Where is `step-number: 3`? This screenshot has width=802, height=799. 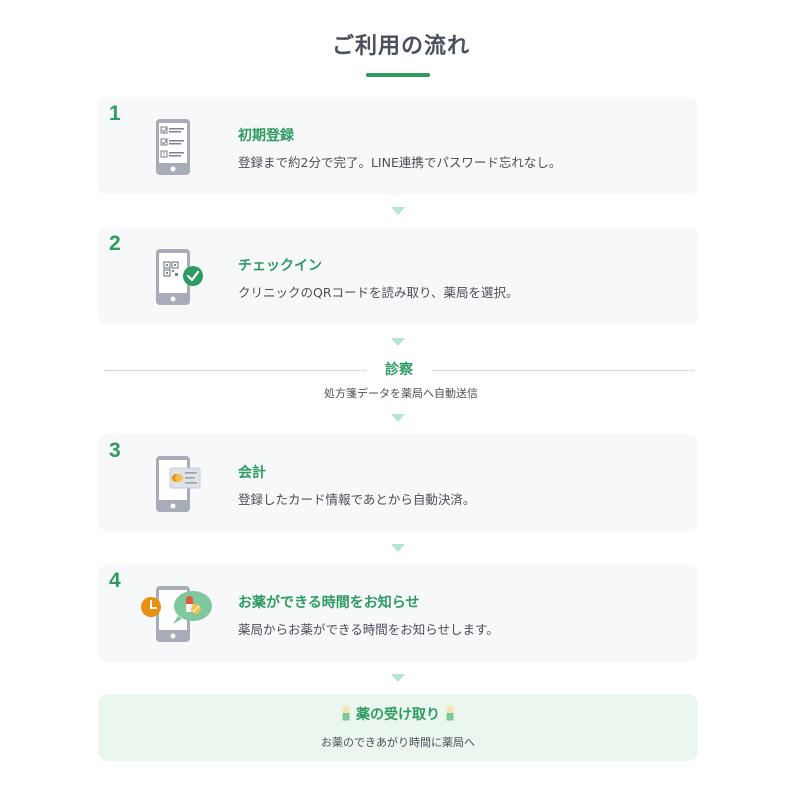 step-number: 3 is located at coordinates (115, 450).